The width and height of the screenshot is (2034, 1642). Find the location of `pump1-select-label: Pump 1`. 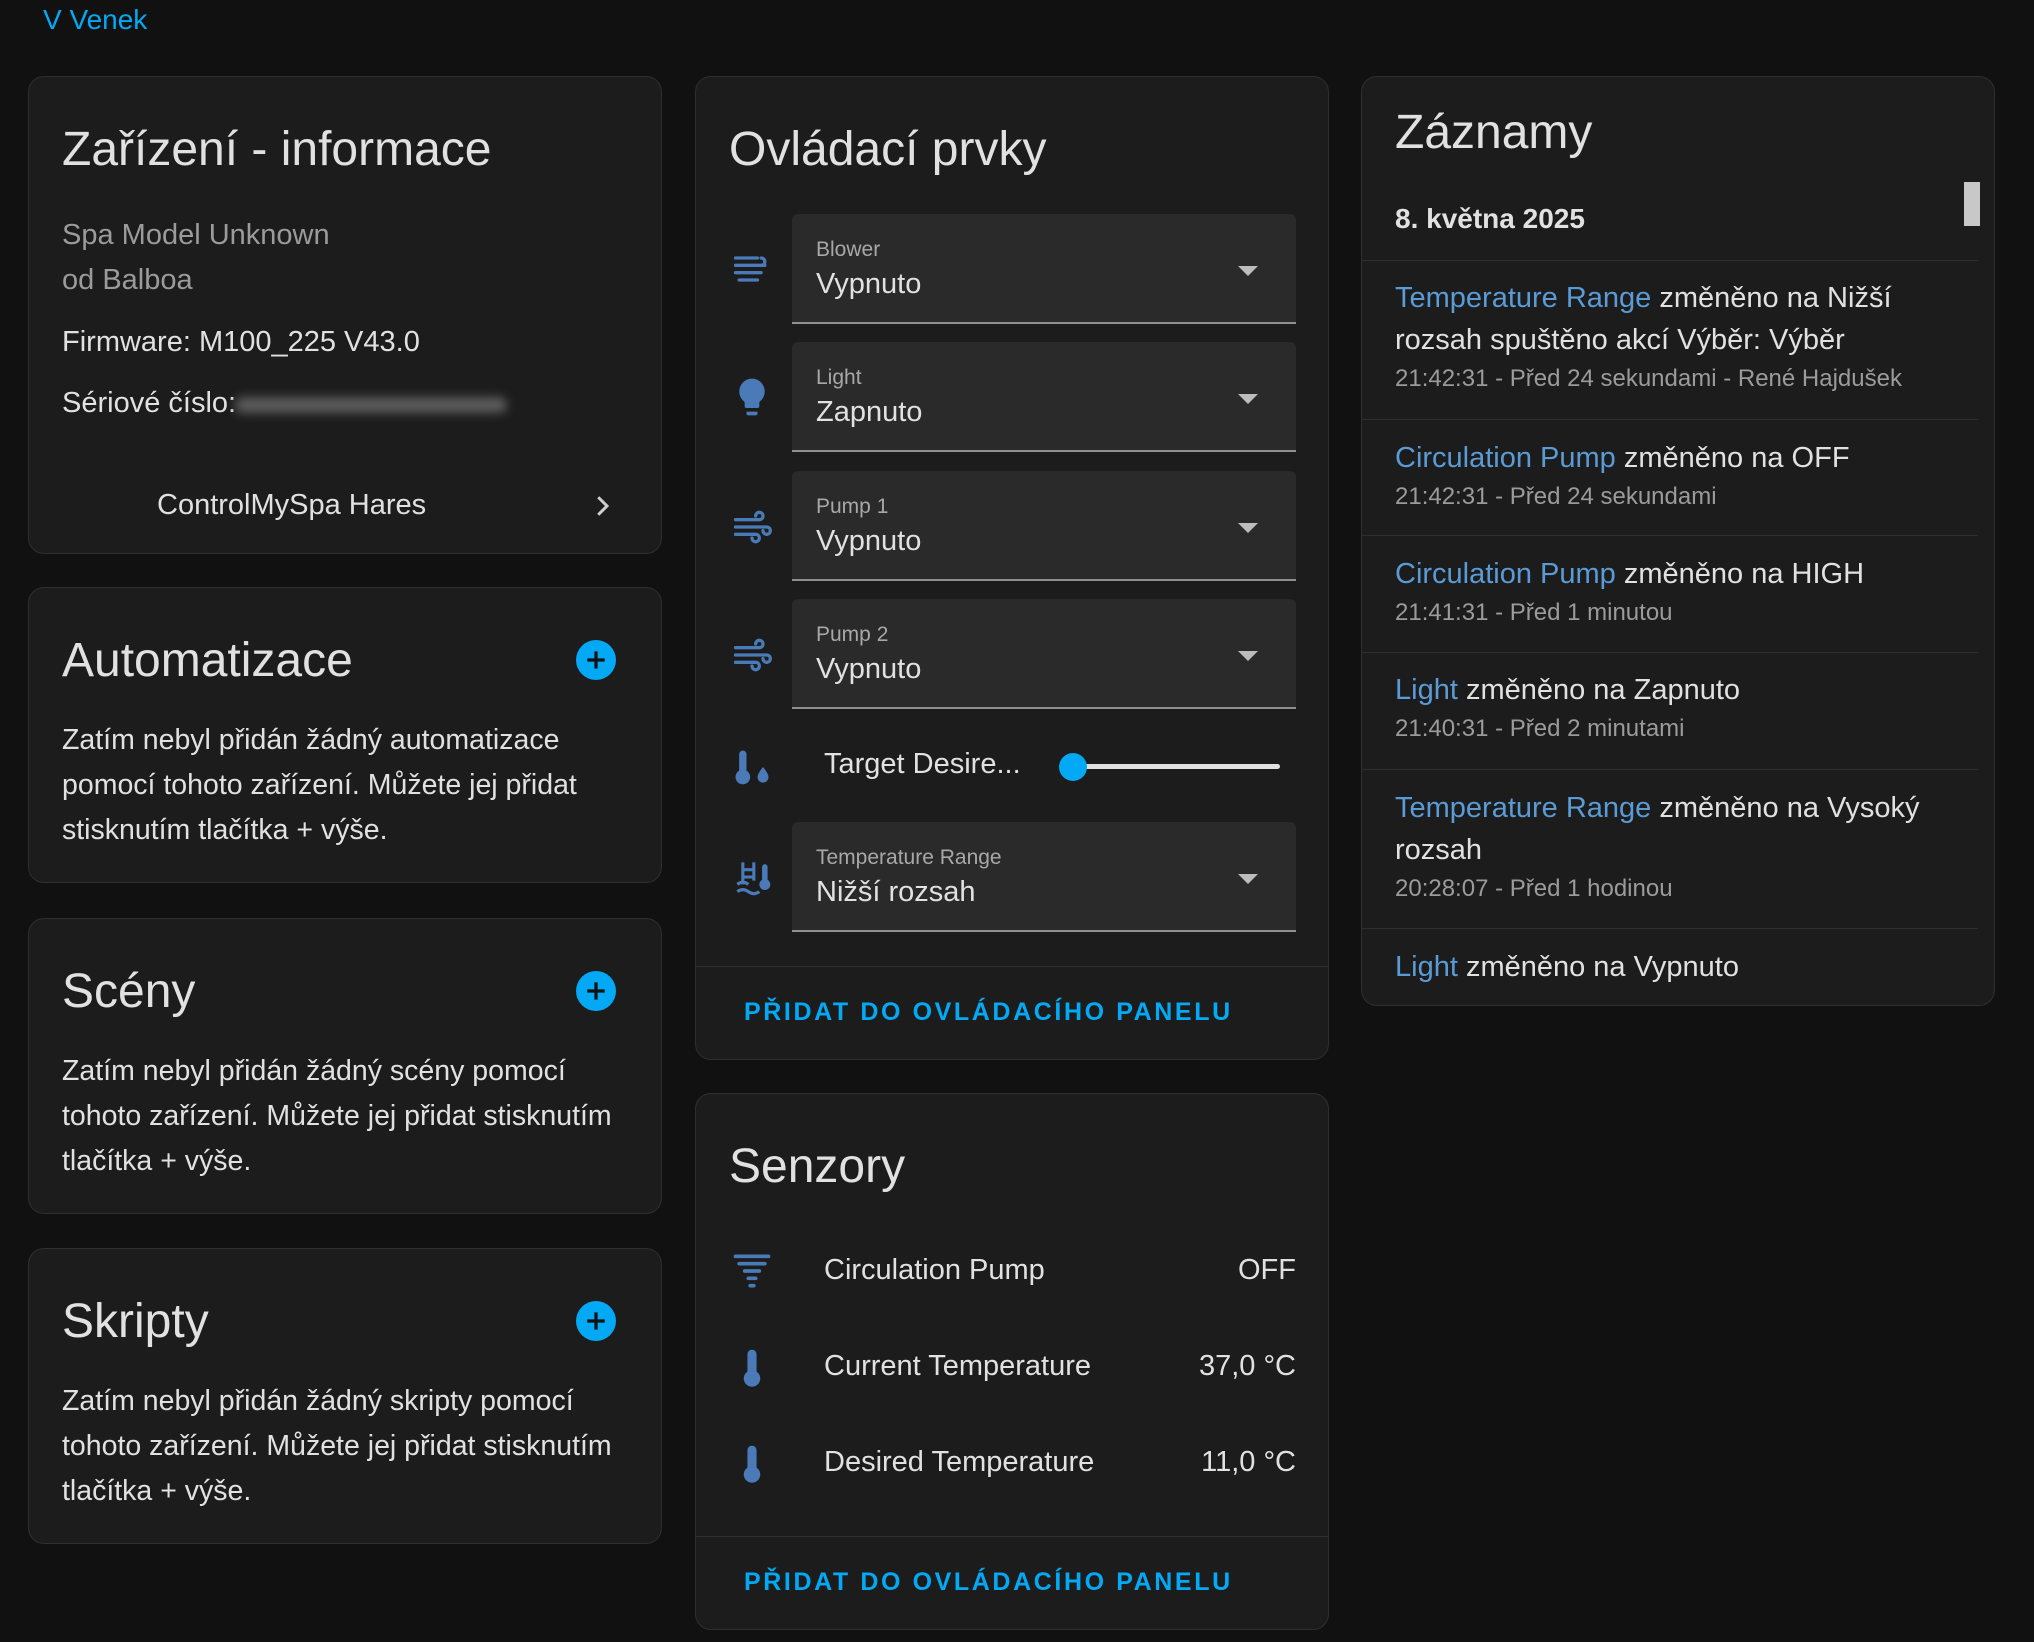

pump1-select-label: Pump 1 is located at coordinates (852, 506).